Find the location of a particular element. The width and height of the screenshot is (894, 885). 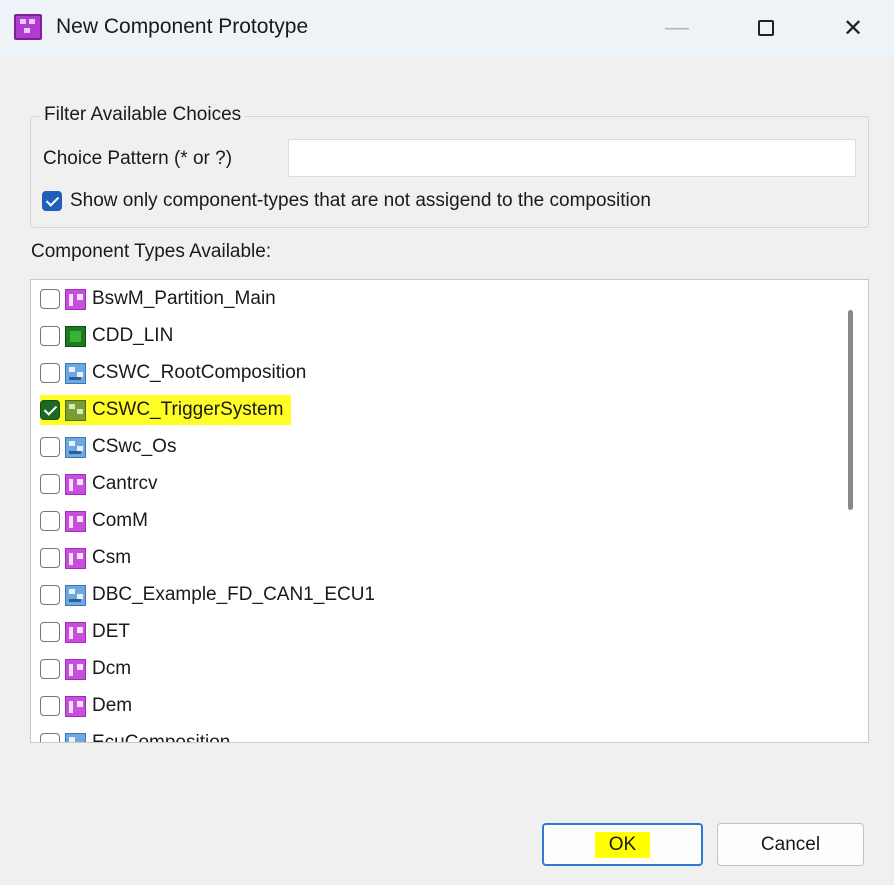

list-item: BswM_Partition_Main is located at coordinates (159, 299).